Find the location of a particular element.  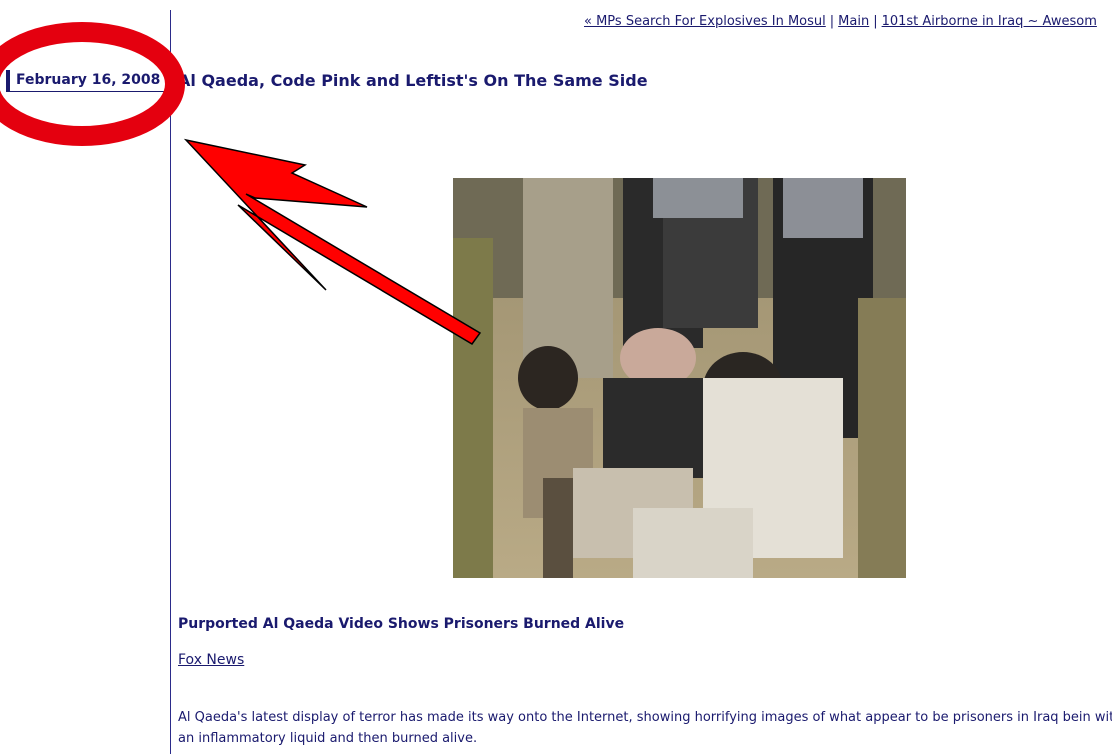

pointer-arrow is located at coordinates (332, 241).